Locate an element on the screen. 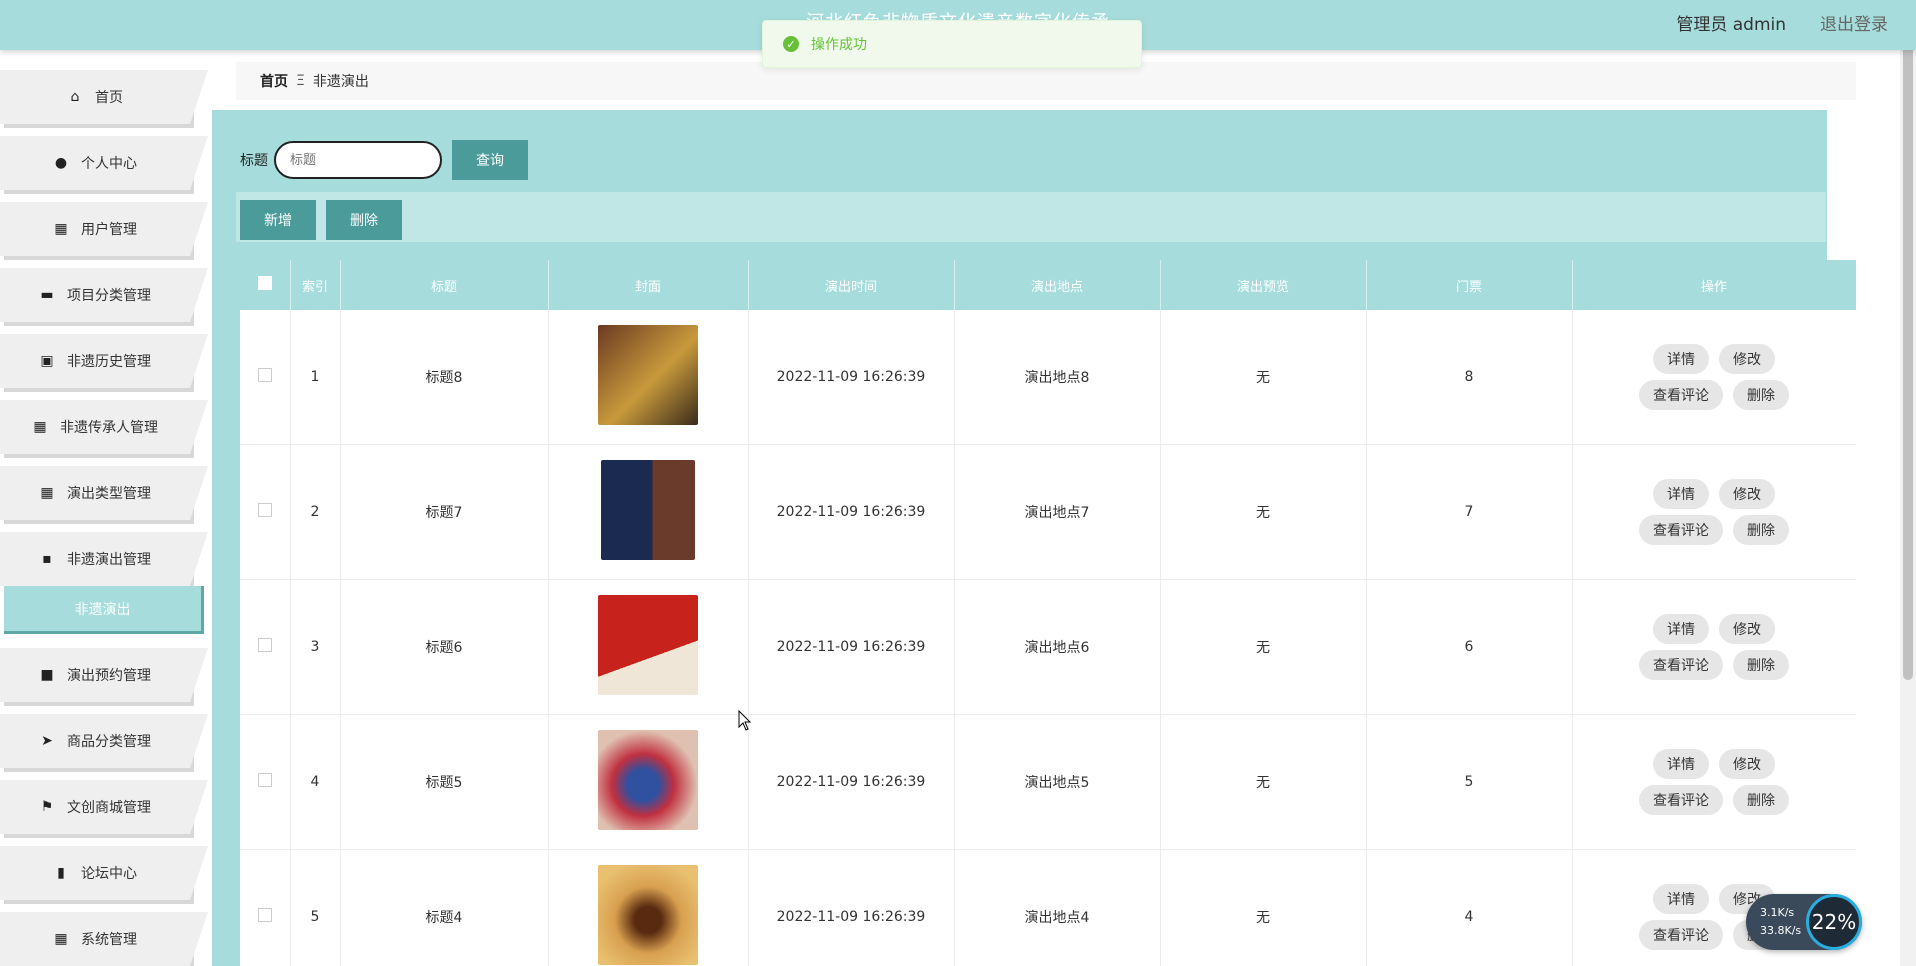 The height and width of the screenshot is (966, 1916). sidebar-item-label: 非遗演出管理 is located at coordinates (109, 560).